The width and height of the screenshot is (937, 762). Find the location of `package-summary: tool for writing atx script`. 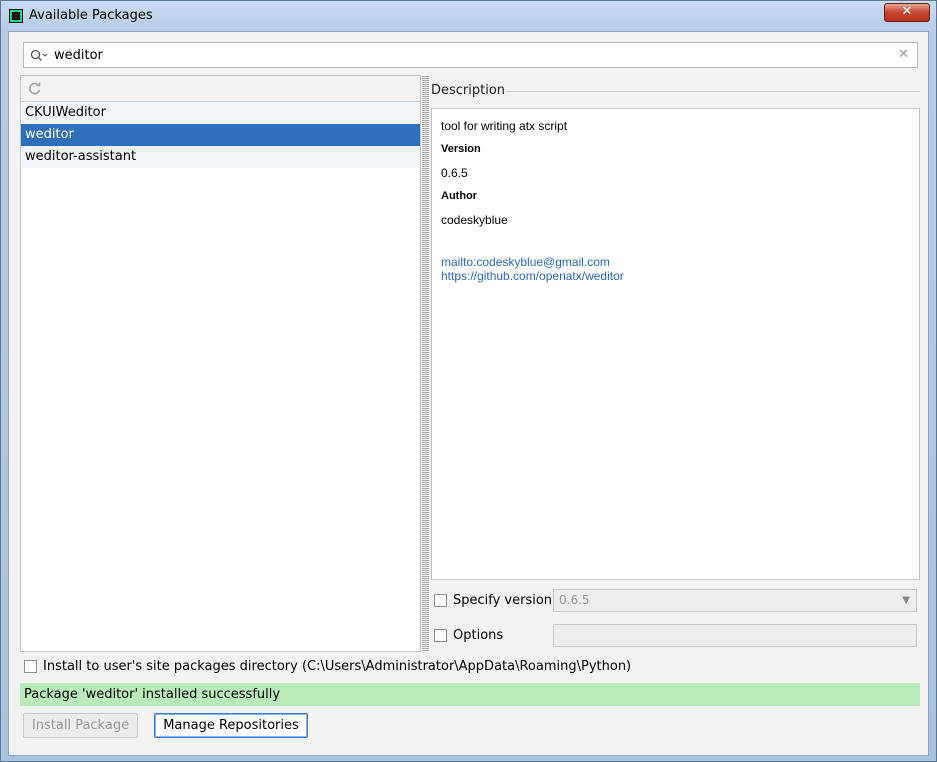

package-summary: tool for writing atx script is located at coordinates (504, 126).